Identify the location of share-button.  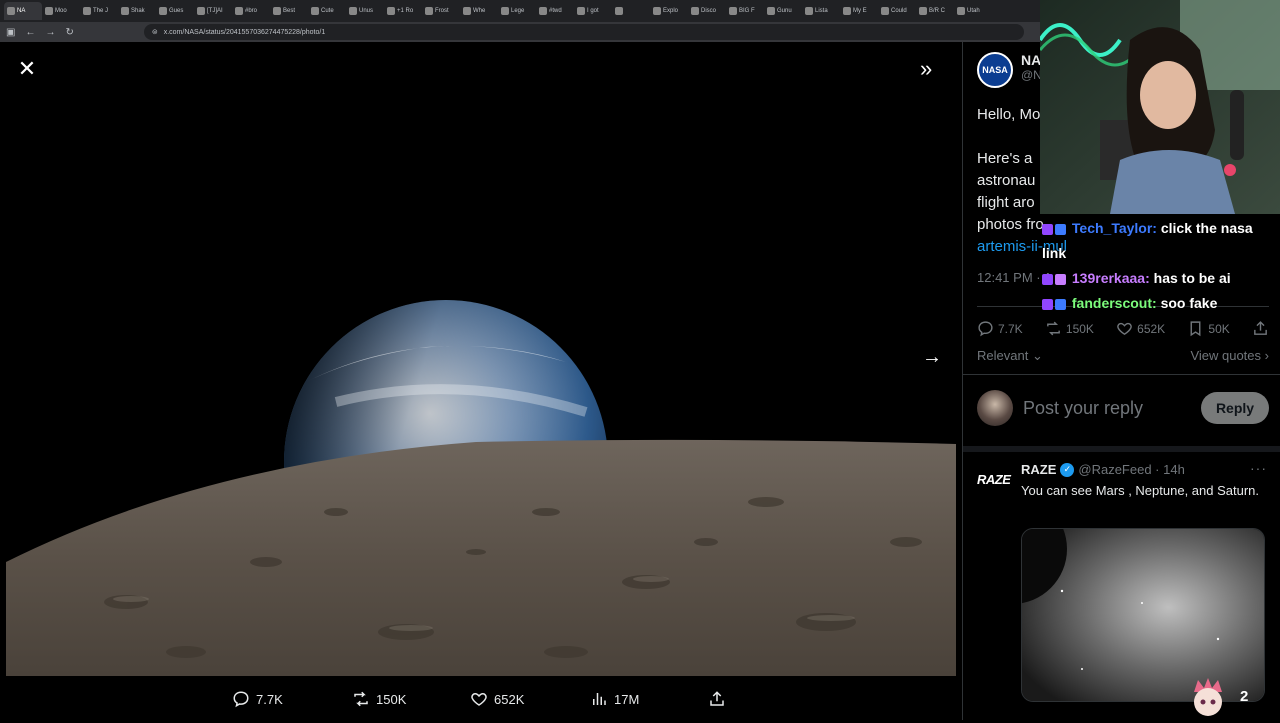
(1260, 328).